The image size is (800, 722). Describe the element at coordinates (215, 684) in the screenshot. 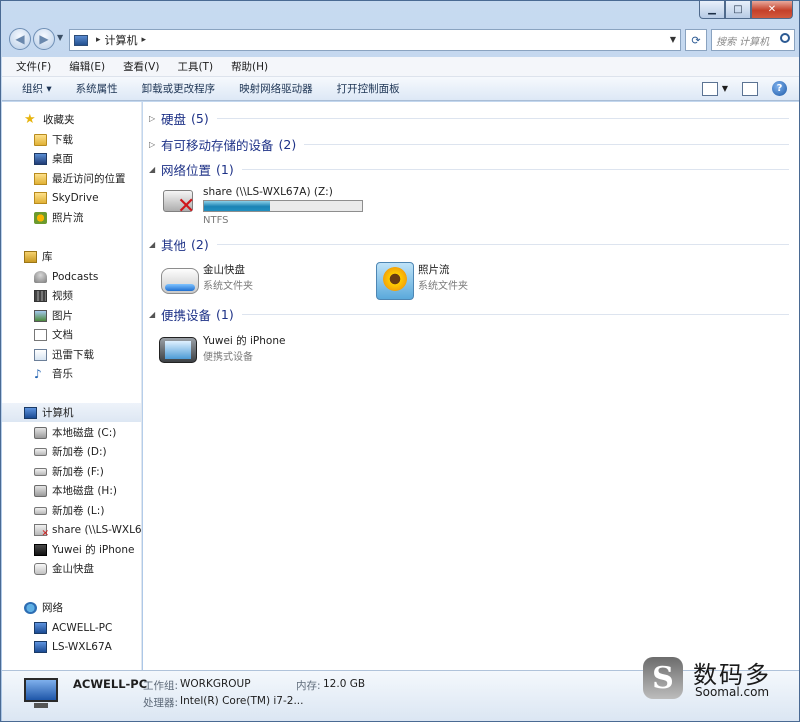

I see `workgroup-value: WORKGROUP` at that location.